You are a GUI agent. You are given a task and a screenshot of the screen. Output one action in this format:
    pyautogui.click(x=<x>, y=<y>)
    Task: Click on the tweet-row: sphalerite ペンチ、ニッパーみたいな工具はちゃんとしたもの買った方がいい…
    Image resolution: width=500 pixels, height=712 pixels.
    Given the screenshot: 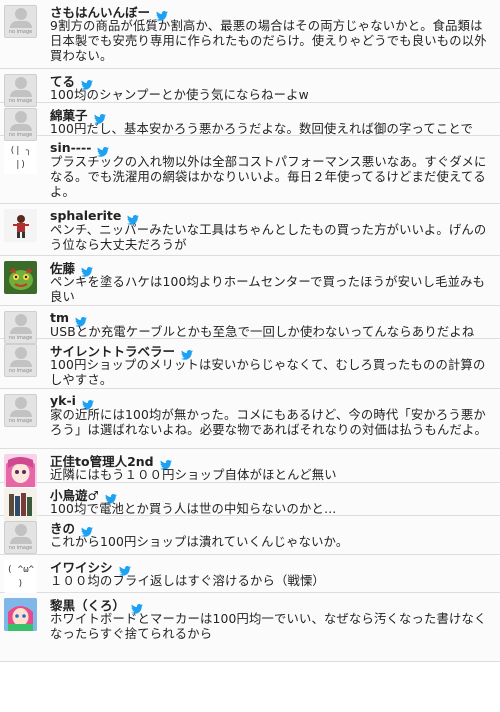 What is the action you would take?
    pyautogui.click(x=250, y=230)
    